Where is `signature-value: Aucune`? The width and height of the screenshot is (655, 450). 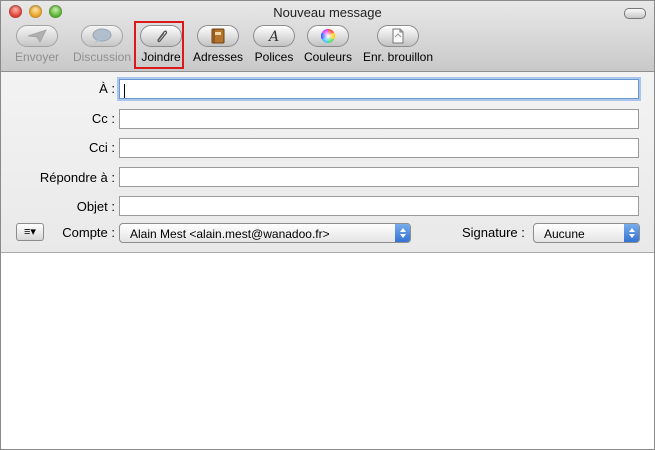 signature-value: Aucune is located at coordinates (564, 234).